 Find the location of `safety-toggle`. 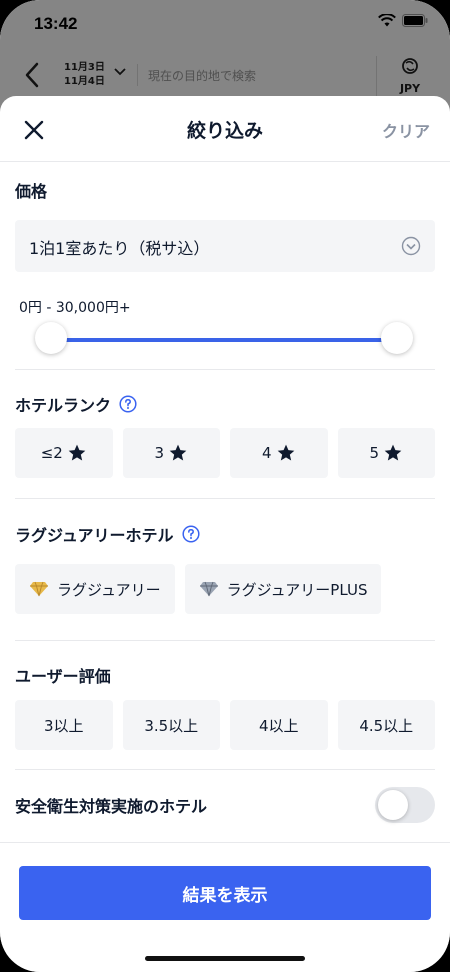

safety-toggle is located at coordinates (405, 805).